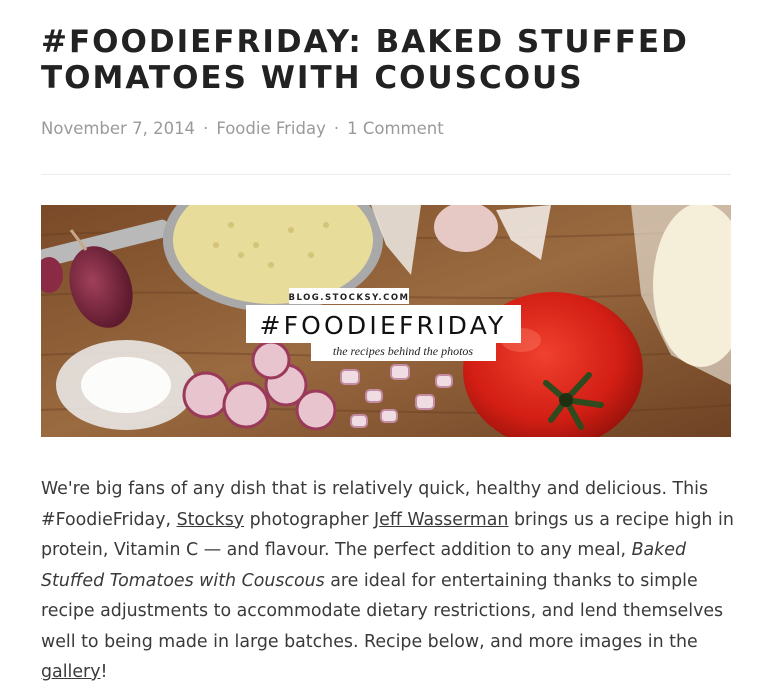  What do you see at coordinates (441, 520) in the screenshot?
I see `photographer-link: Jeff Wasserman` at bounding box center [441, 520].